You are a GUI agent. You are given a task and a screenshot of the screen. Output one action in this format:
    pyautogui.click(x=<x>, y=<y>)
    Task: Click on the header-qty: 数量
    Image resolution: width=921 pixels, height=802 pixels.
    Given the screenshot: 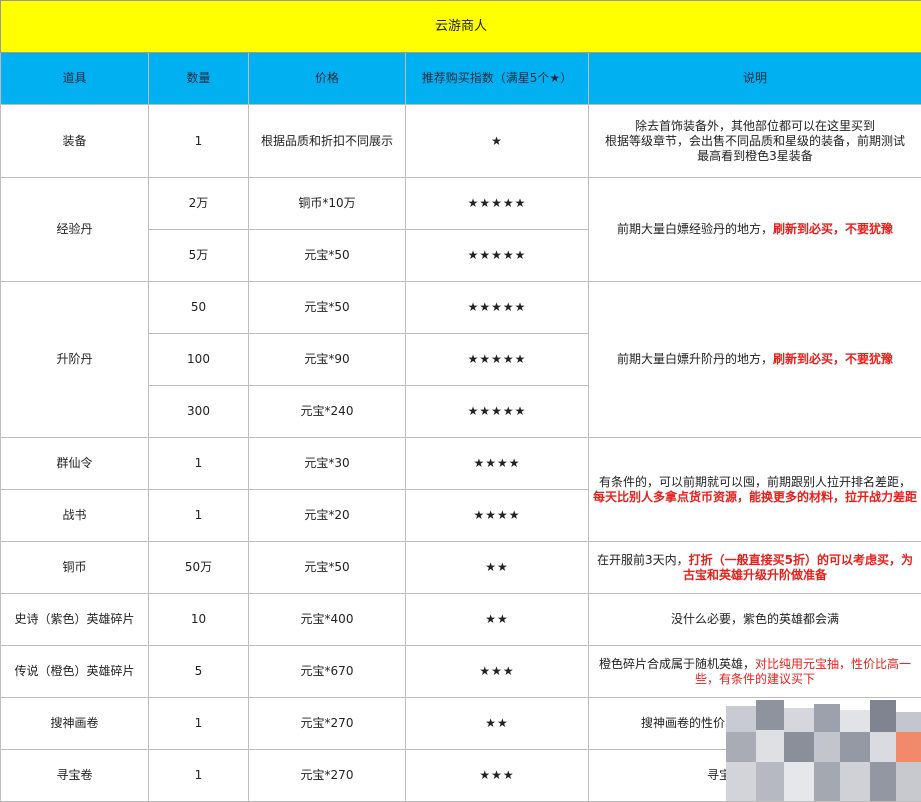 What is the action you would take?
    pyautogui.click(x=199, y=79)
    